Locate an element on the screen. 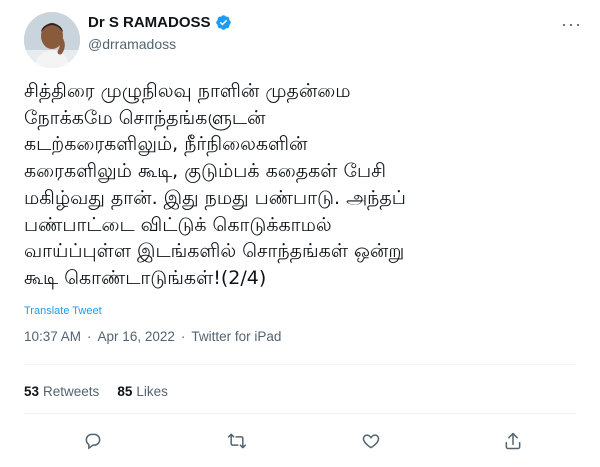  author-name-row: Dr S RAMADOSS is located at coordinates (160, 22).